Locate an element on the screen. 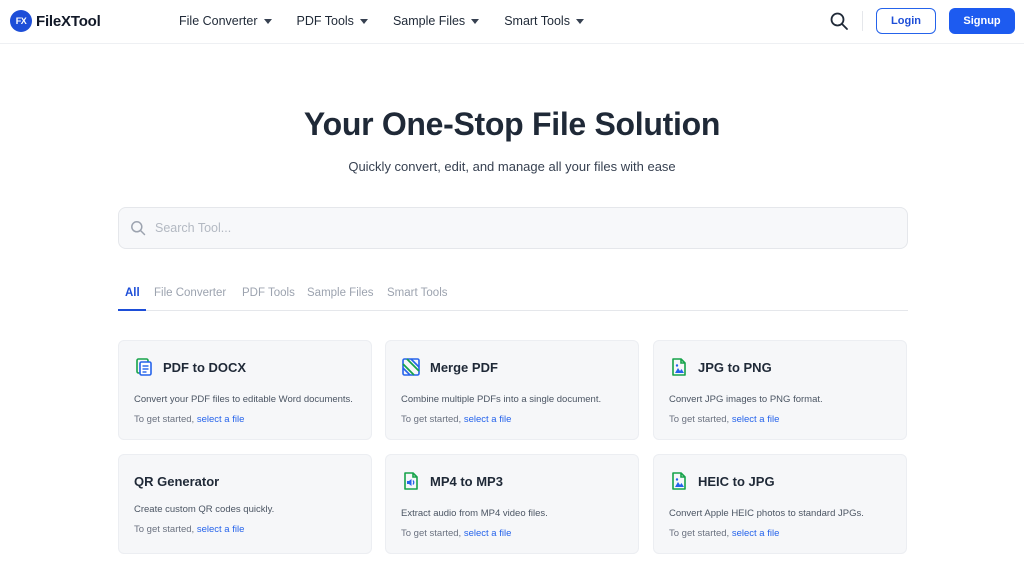 The height and width of the screenshot is (568, 1024). tool-search-box is located at coordinates (513, 228).